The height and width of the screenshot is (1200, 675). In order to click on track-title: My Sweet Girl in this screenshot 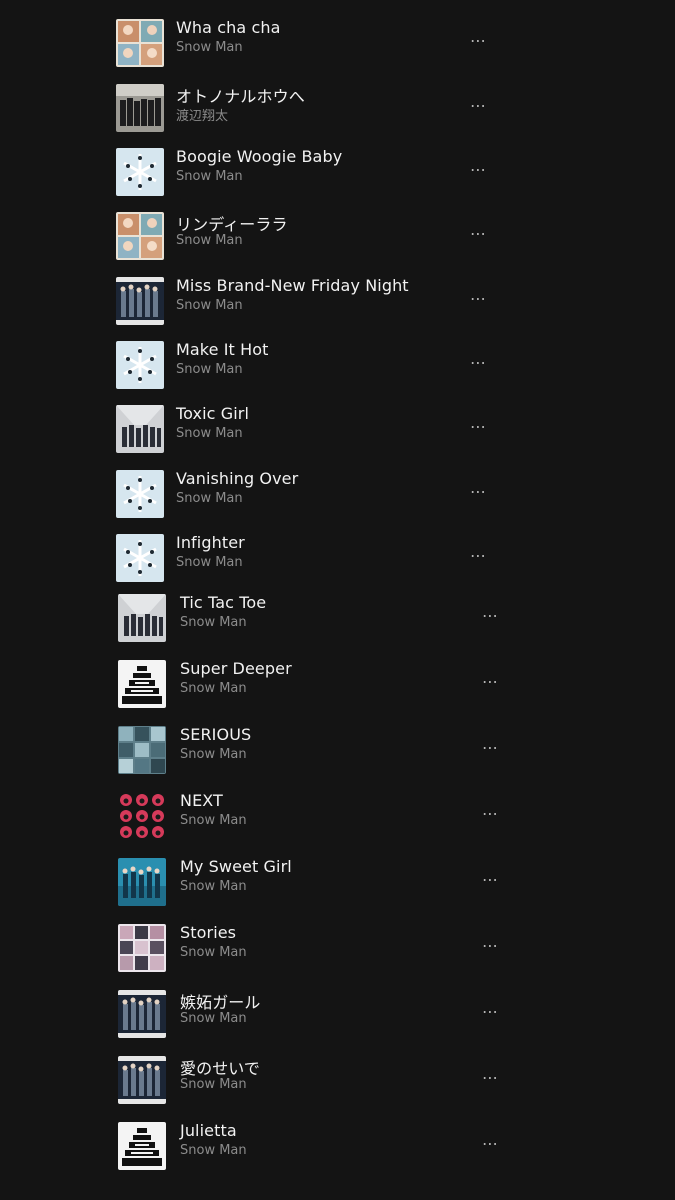, I will do `click(236, 866)`.